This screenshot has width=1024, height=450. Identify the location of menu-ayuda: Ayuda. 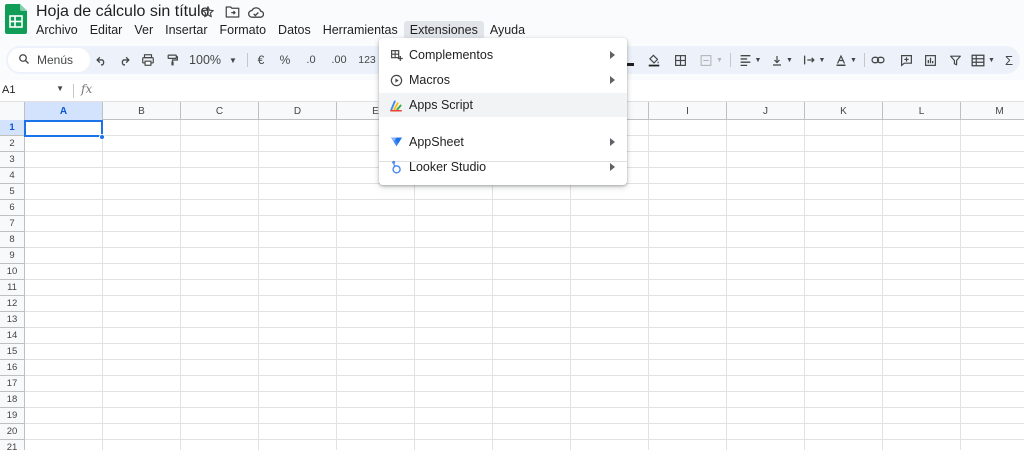
(507, 30).